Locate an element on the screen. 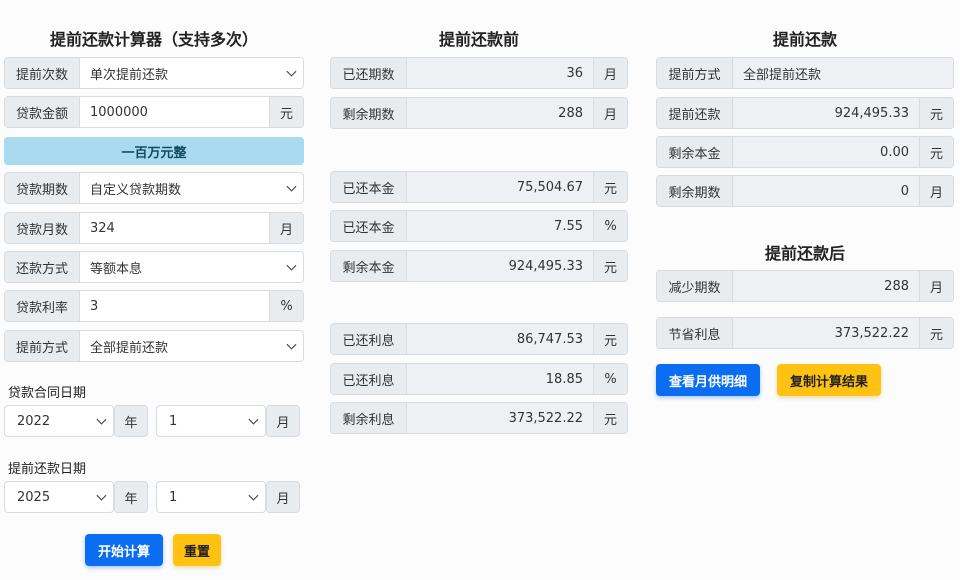 This screenshot has width=960, height=580. loan-amount-field: 贷款金额 1000000 元 is located at coordinates (154, 112).